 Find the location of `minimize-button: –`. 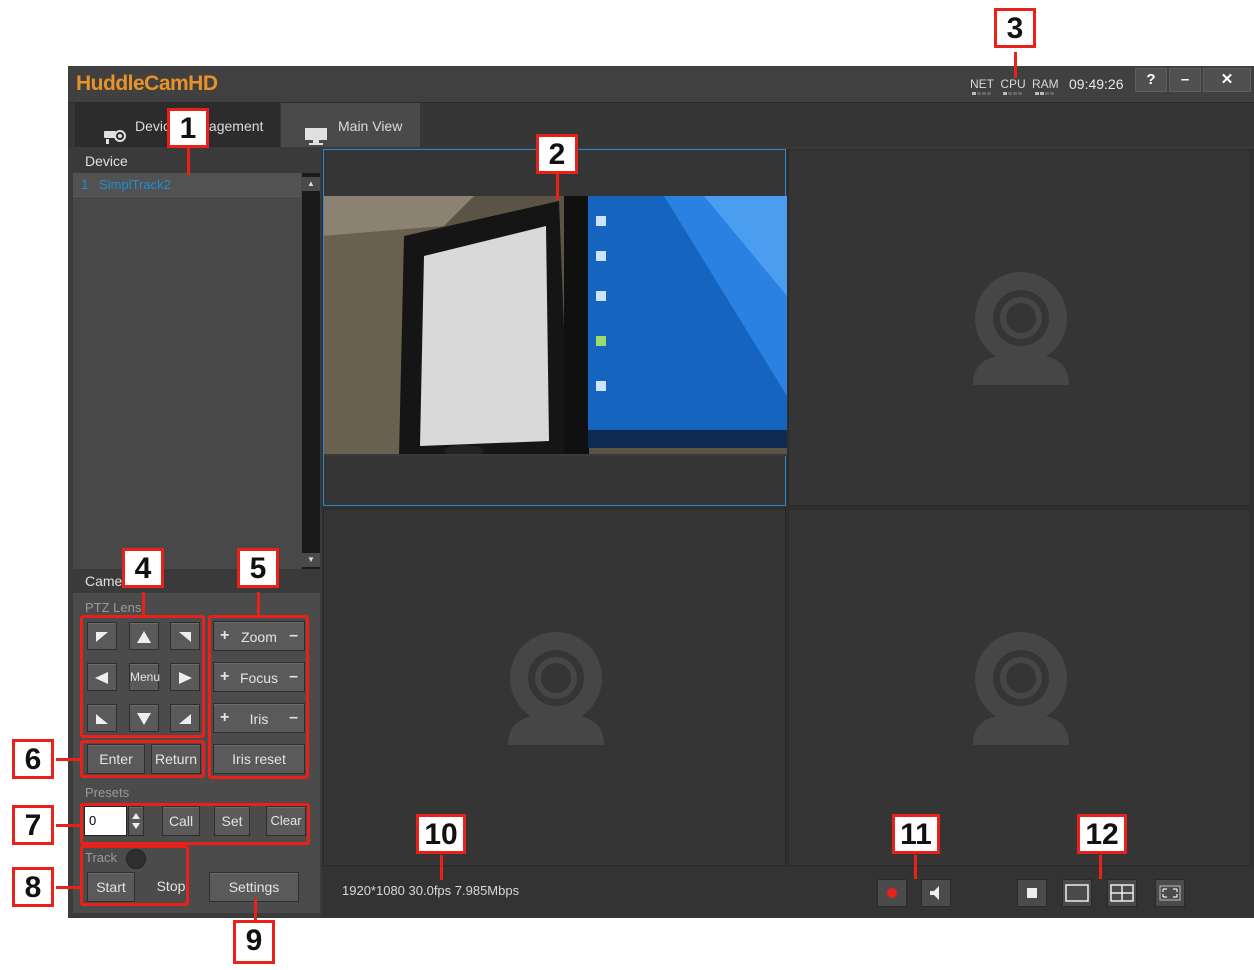

minimize-button: – is located at coordinates (1185, 80).